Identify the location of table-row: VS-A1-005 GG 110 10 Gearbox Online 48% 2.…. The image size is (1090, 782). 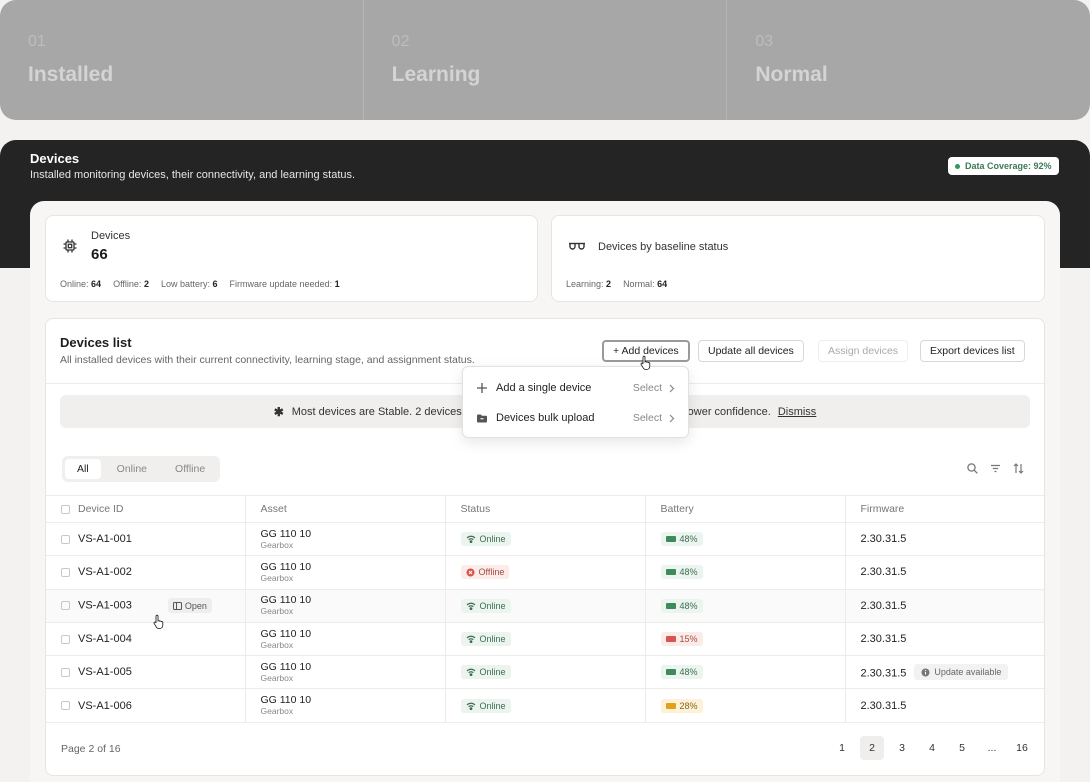
(545, 672).